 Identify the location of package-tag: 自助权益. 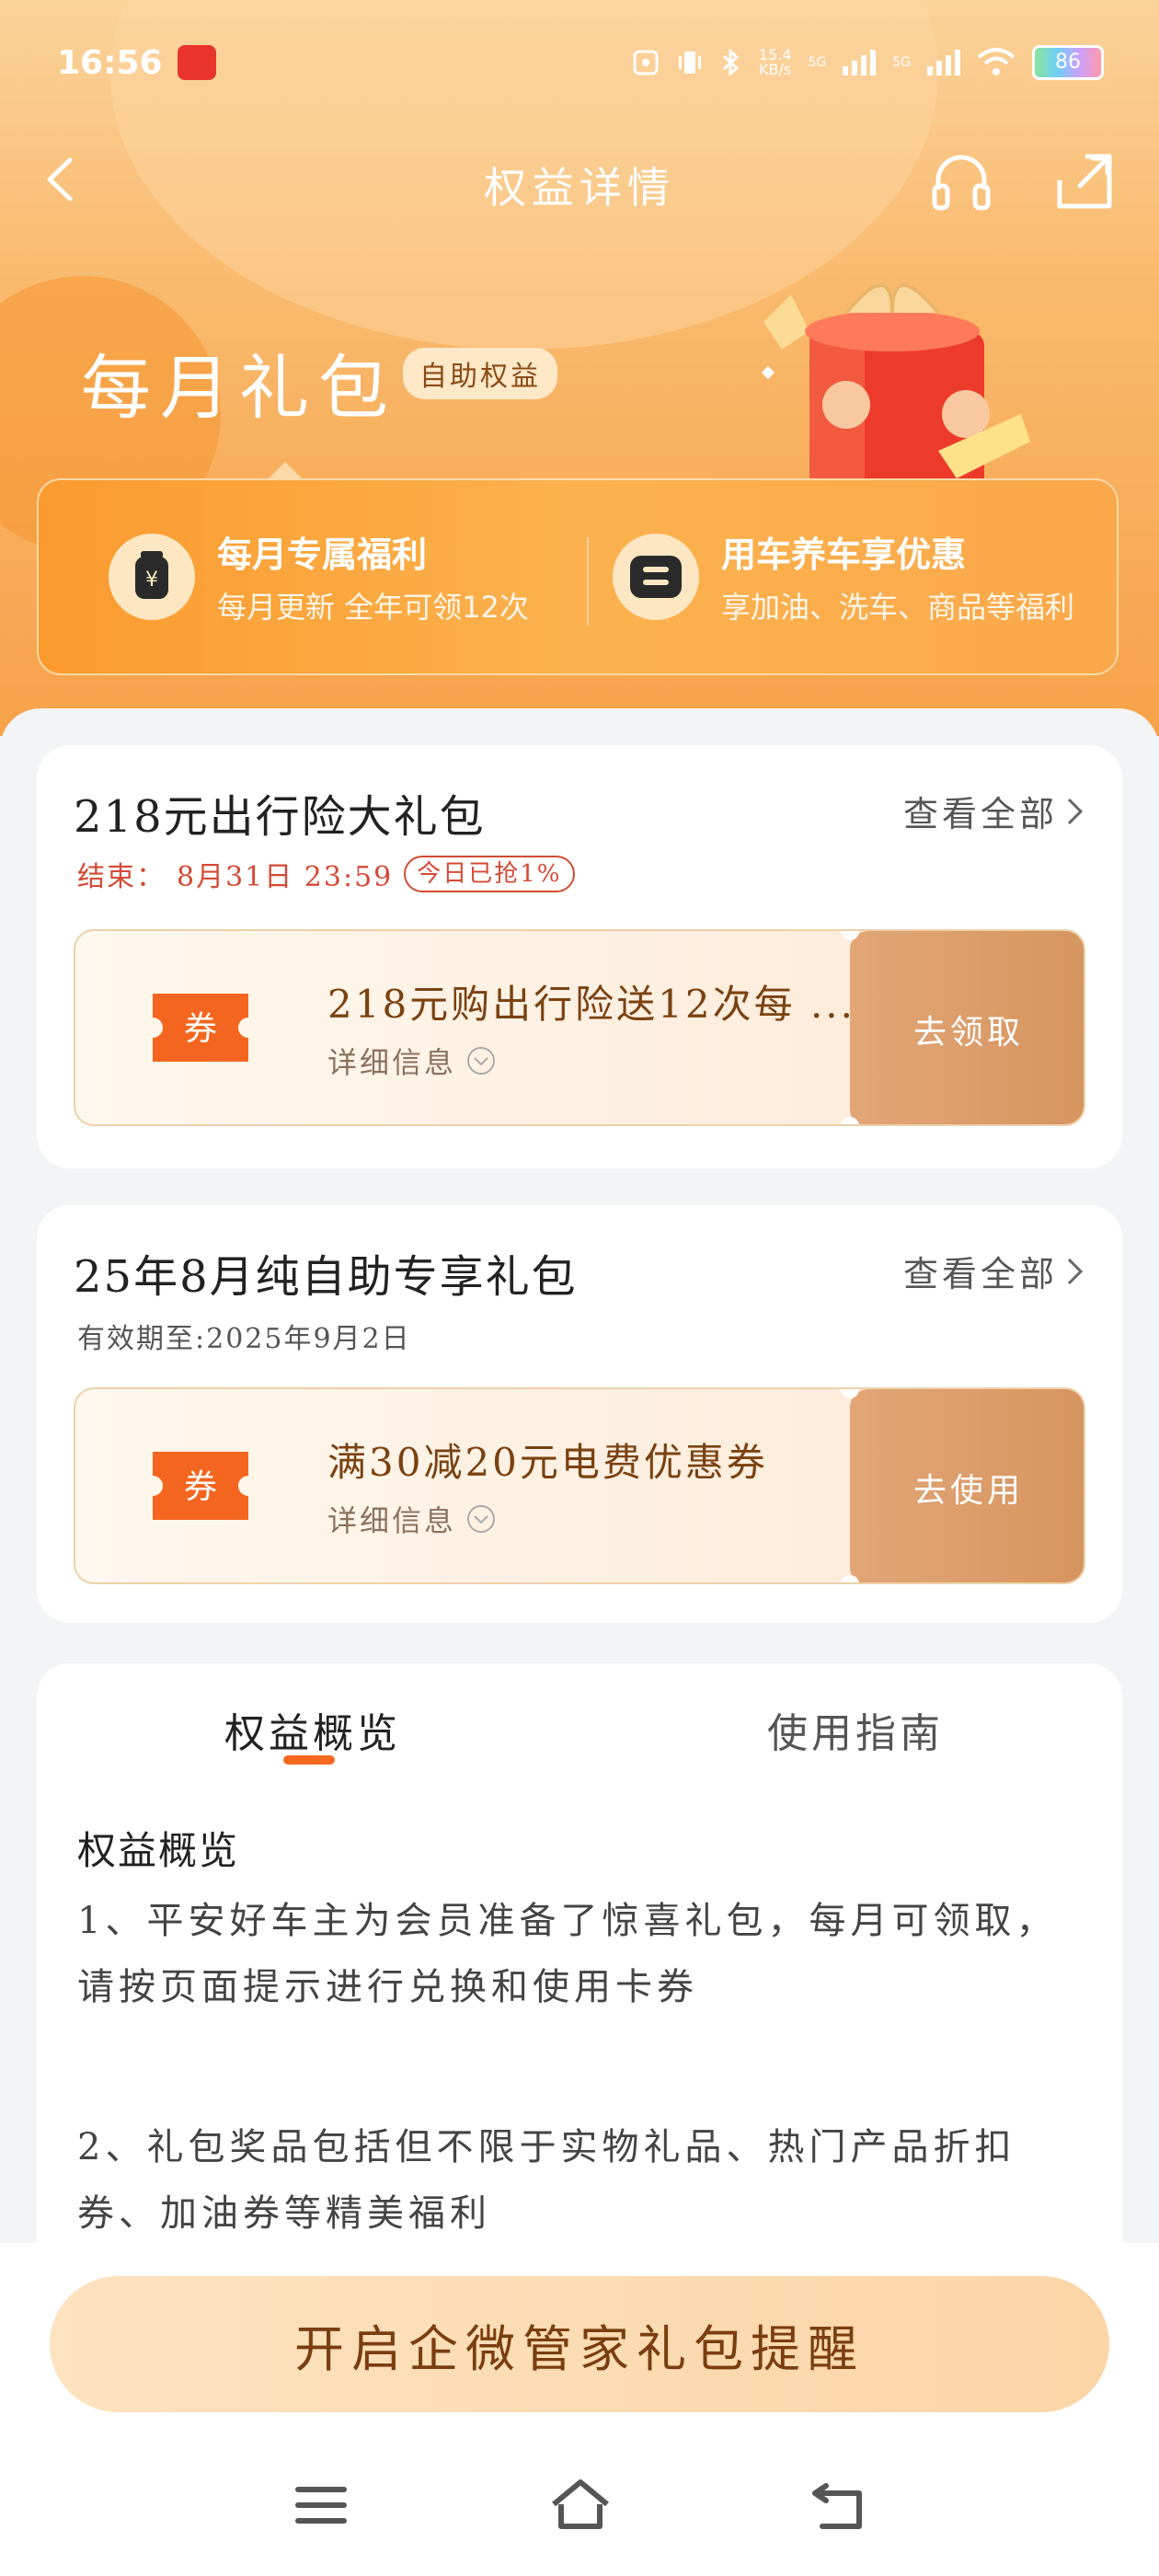
(480, 373).